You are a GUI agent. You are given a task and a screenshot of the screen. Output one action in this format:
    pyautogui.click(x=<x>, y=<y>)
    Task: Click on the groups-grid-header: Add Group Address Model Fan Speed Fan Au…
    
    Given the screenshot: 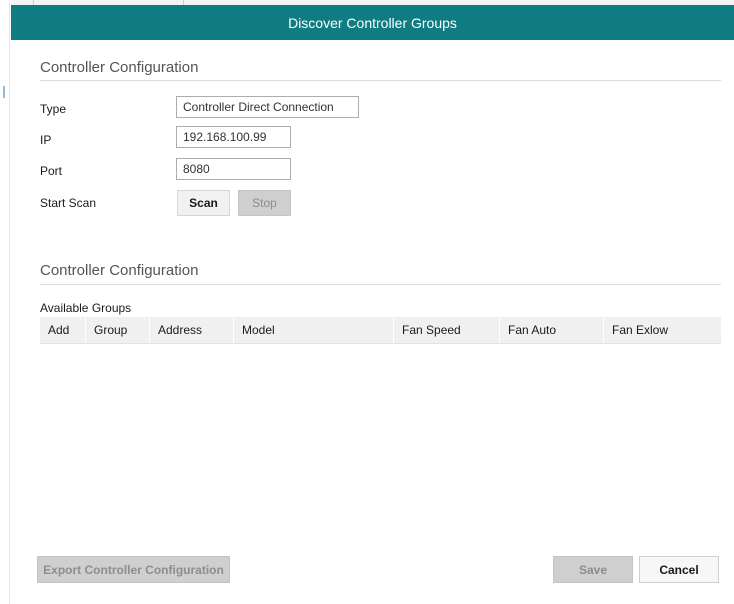 What is the action you would take?
    pyautogui.click(x=380, y=330)
    